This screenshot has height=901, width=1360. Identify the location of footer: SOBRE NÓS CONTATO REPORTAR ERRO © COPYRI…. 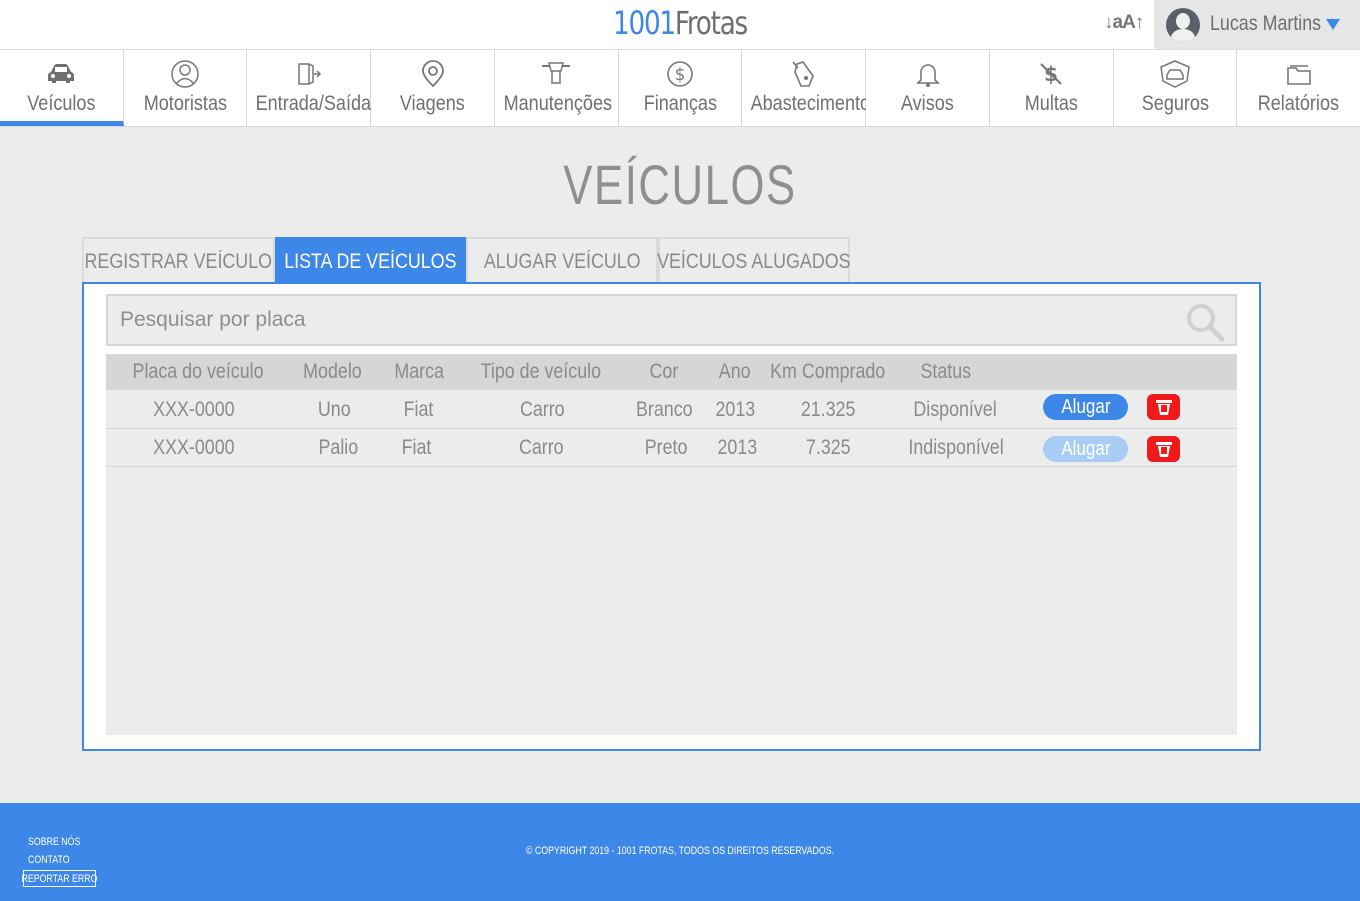
(680, 852).